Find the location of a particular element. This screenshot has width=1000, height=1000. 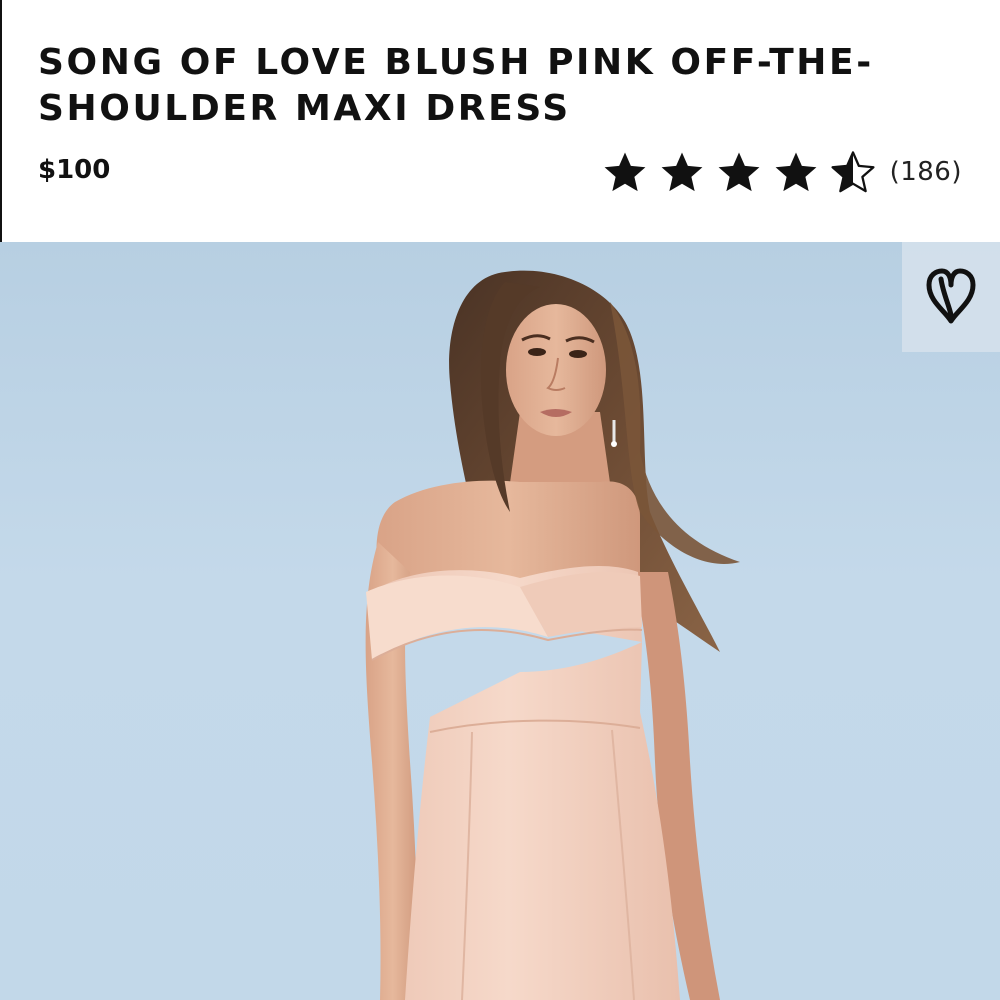

left-edge-rule is located at coordinates (1, 121).